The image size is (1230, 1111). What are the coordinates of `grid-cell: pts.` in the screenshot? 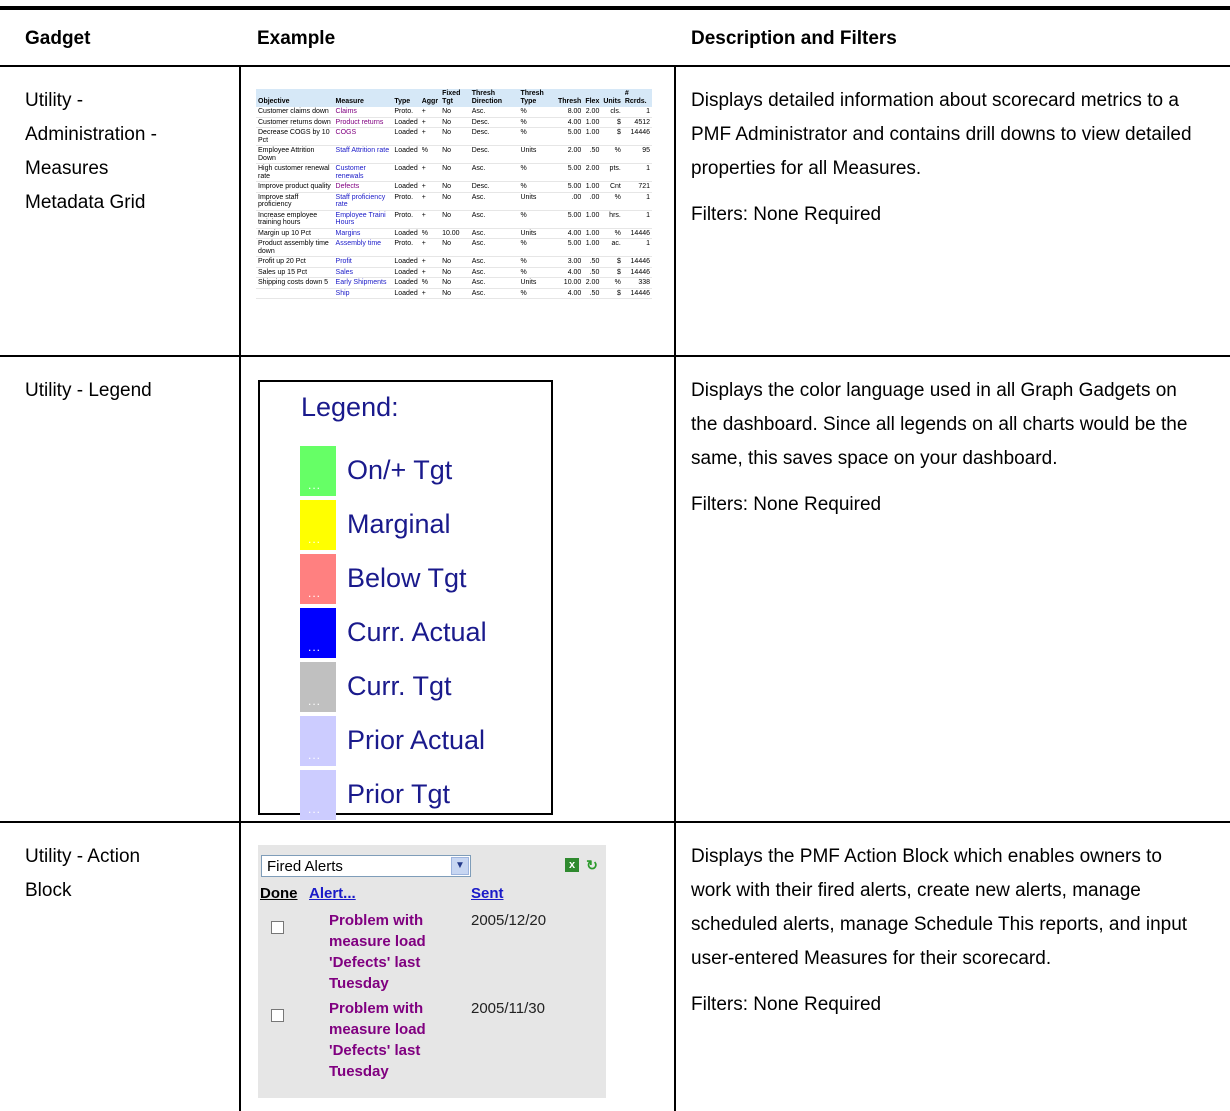 It's located at (612, 172).